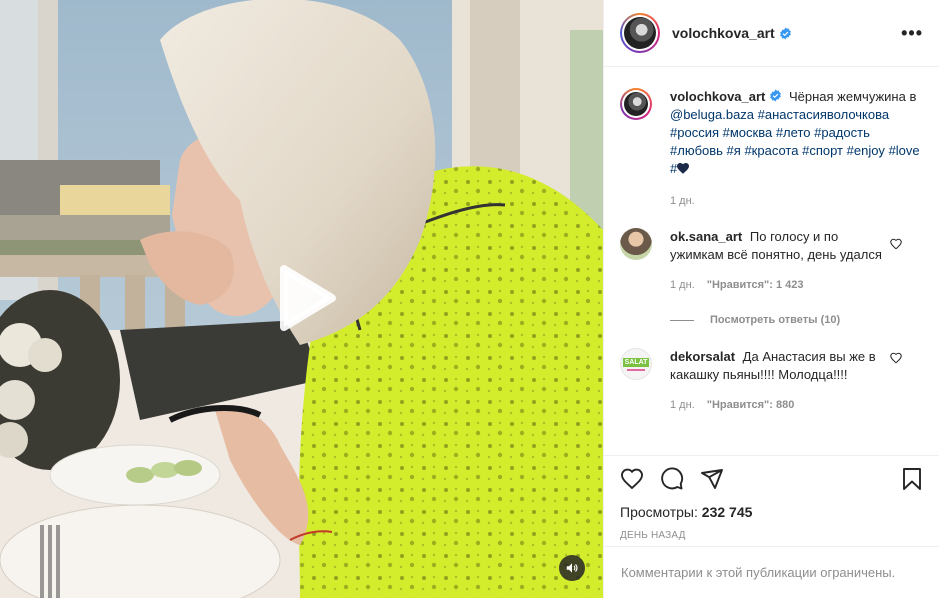 This screenshot has height=598, width=939. I want to click on avatar-logo-text: SALAT, so click(636, 362).